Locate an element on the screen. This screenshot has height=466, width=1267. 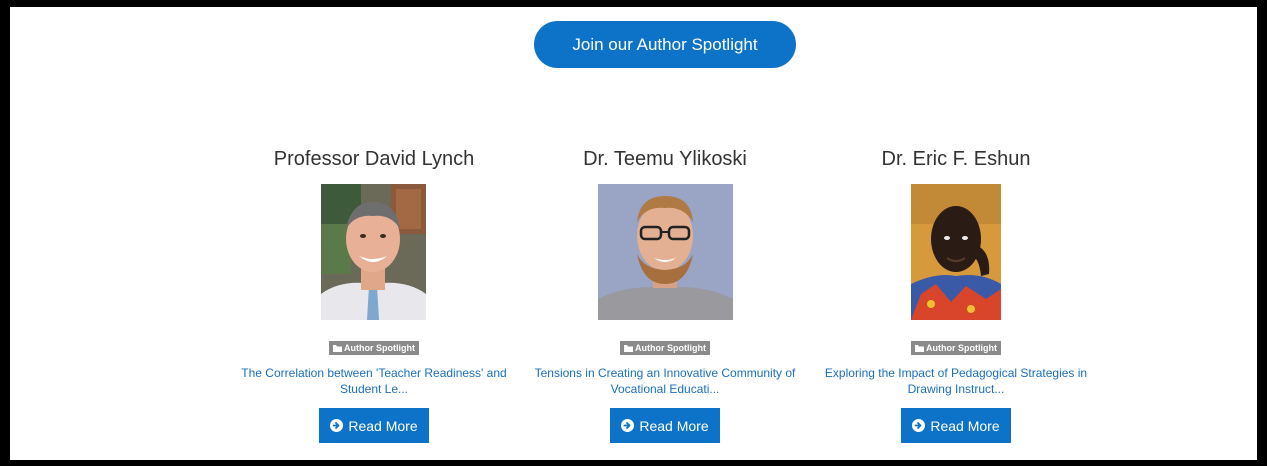
join-author-spotlight-button: Join our Author Spotlight is located at coordinates (665, 44).